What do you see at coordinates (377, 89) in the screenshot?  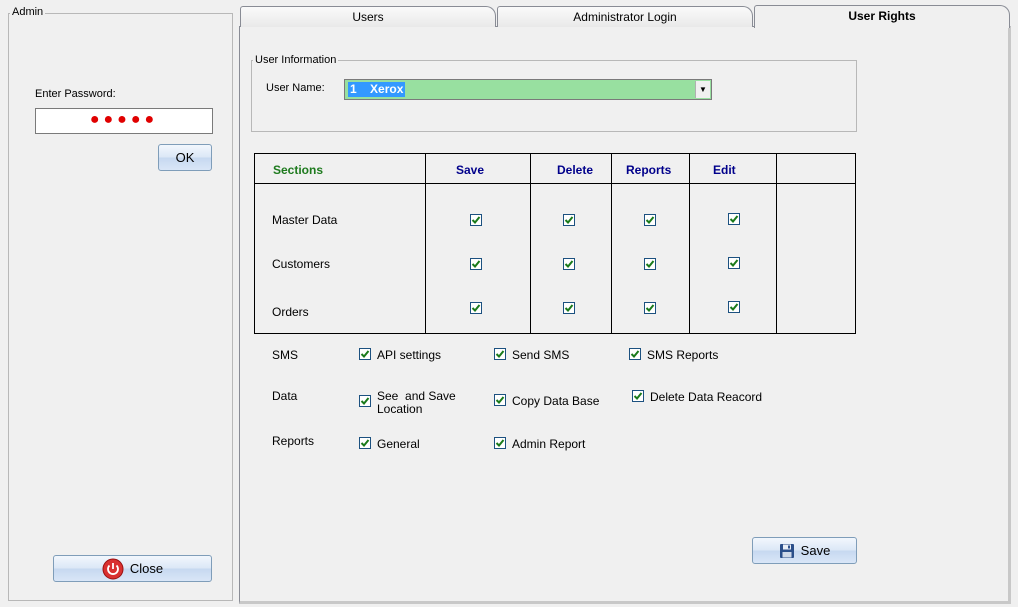 I see `user-name-value: 1 Xerox` at bounding box center [377, 89].